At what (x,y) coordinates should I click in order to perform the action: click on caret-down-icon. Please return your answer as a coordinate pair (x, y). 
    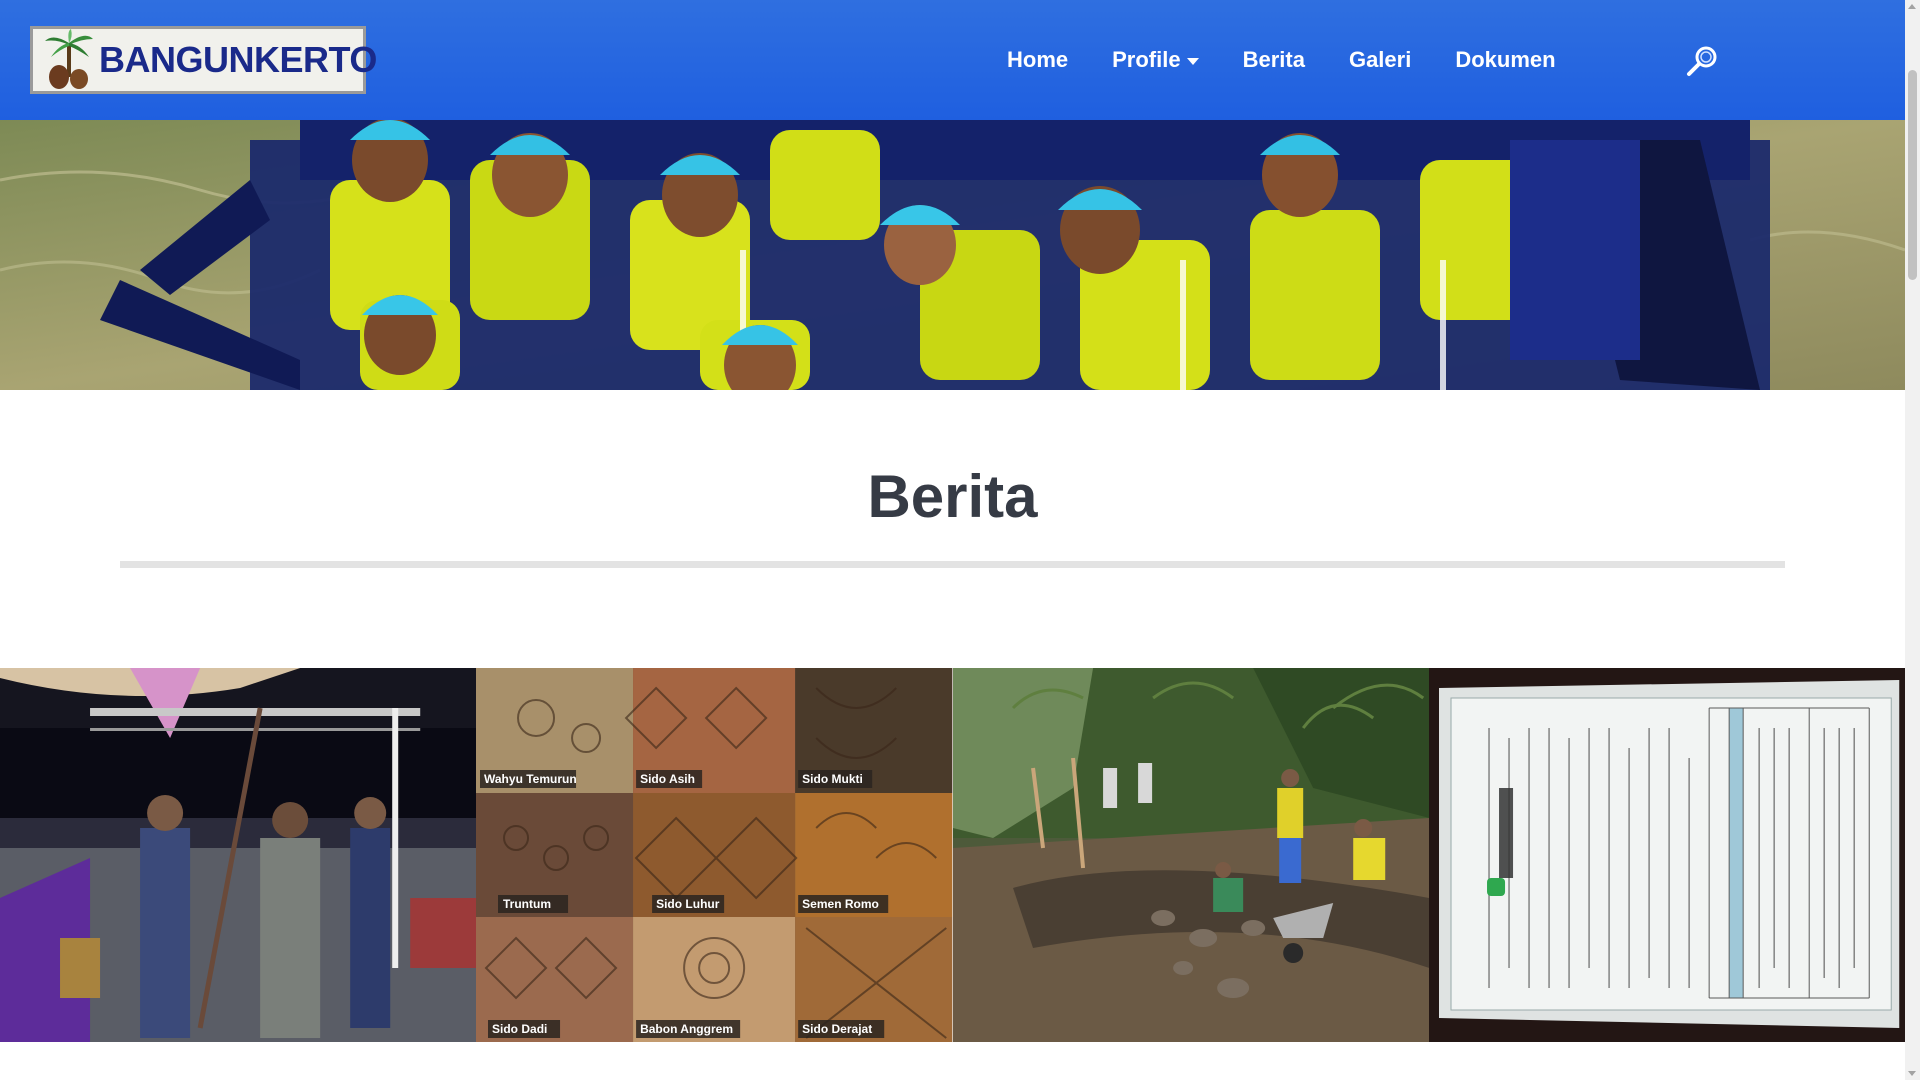
    Looking at the image, I should click on (1192, 61).